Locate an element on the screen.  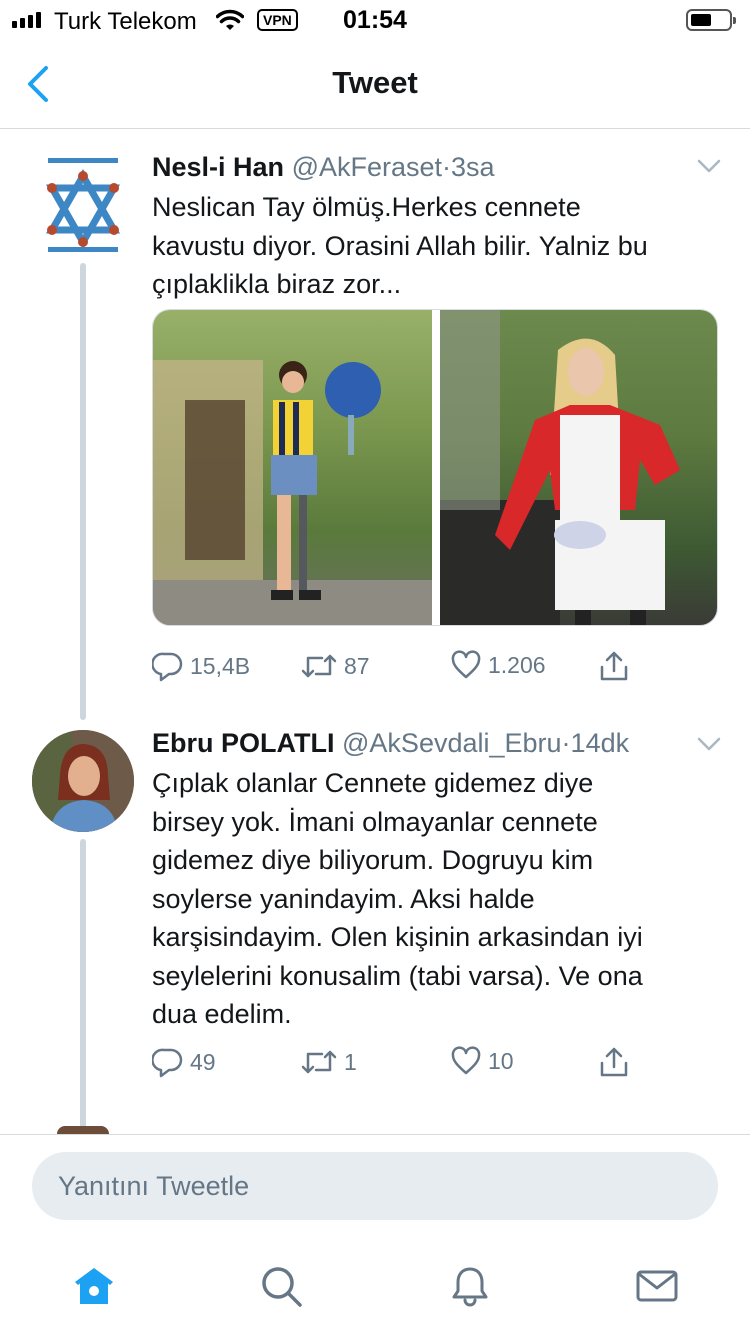
navigation-bar: Tweet is located at coordinates (375, 84).